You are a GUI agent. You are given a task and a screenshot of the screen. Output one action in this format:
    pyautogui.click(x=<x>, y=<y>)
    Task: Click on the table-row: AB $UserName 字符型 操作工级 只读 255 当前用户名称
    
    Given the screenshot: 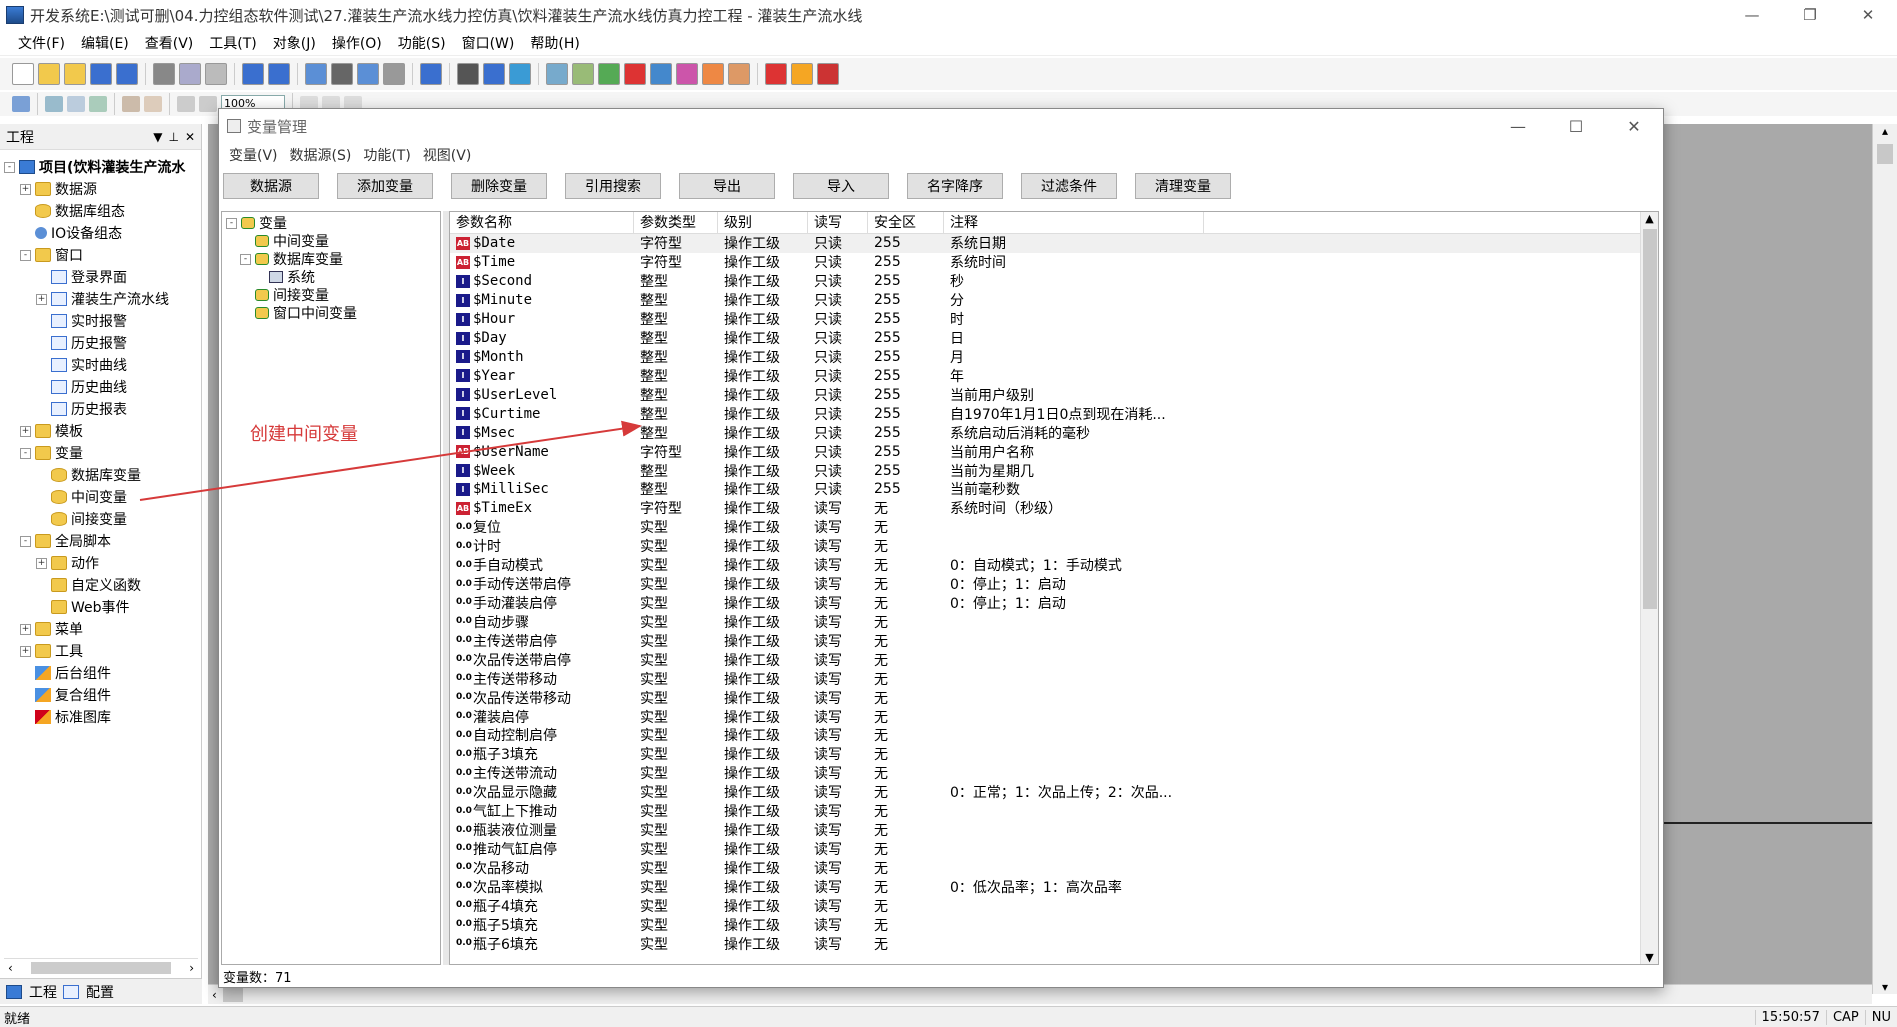 What is the action you would take?
    pyautogui.click(x=1054, y=451)
    